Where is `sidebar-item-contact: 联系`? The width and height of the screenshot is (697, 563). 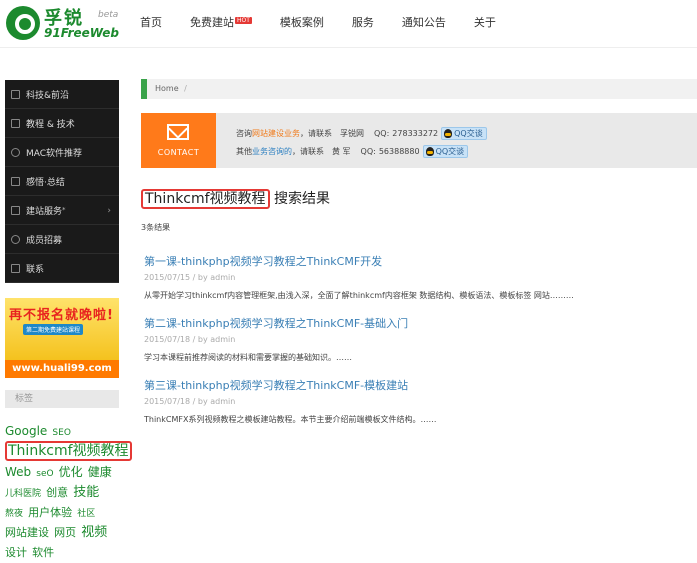
sidebar-item-contact: 联系 is located at coordinates (62, 268).